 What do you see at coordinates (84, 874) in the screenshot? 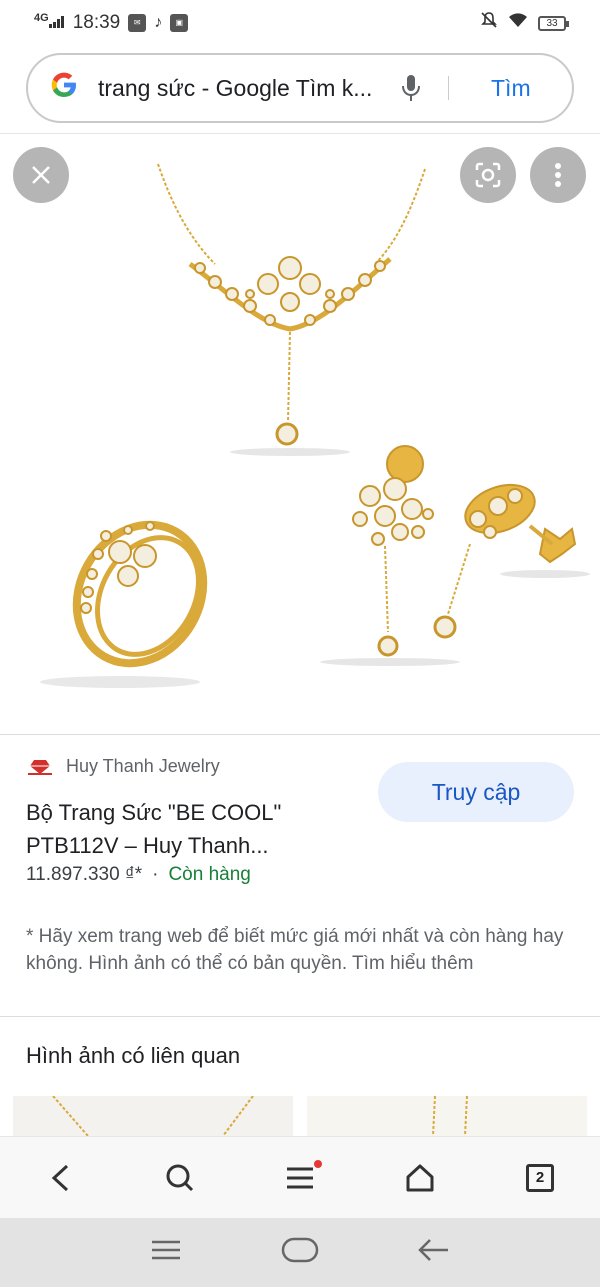
I see `price: 11.897.330 ₫*` at bounding box center [84, 874].